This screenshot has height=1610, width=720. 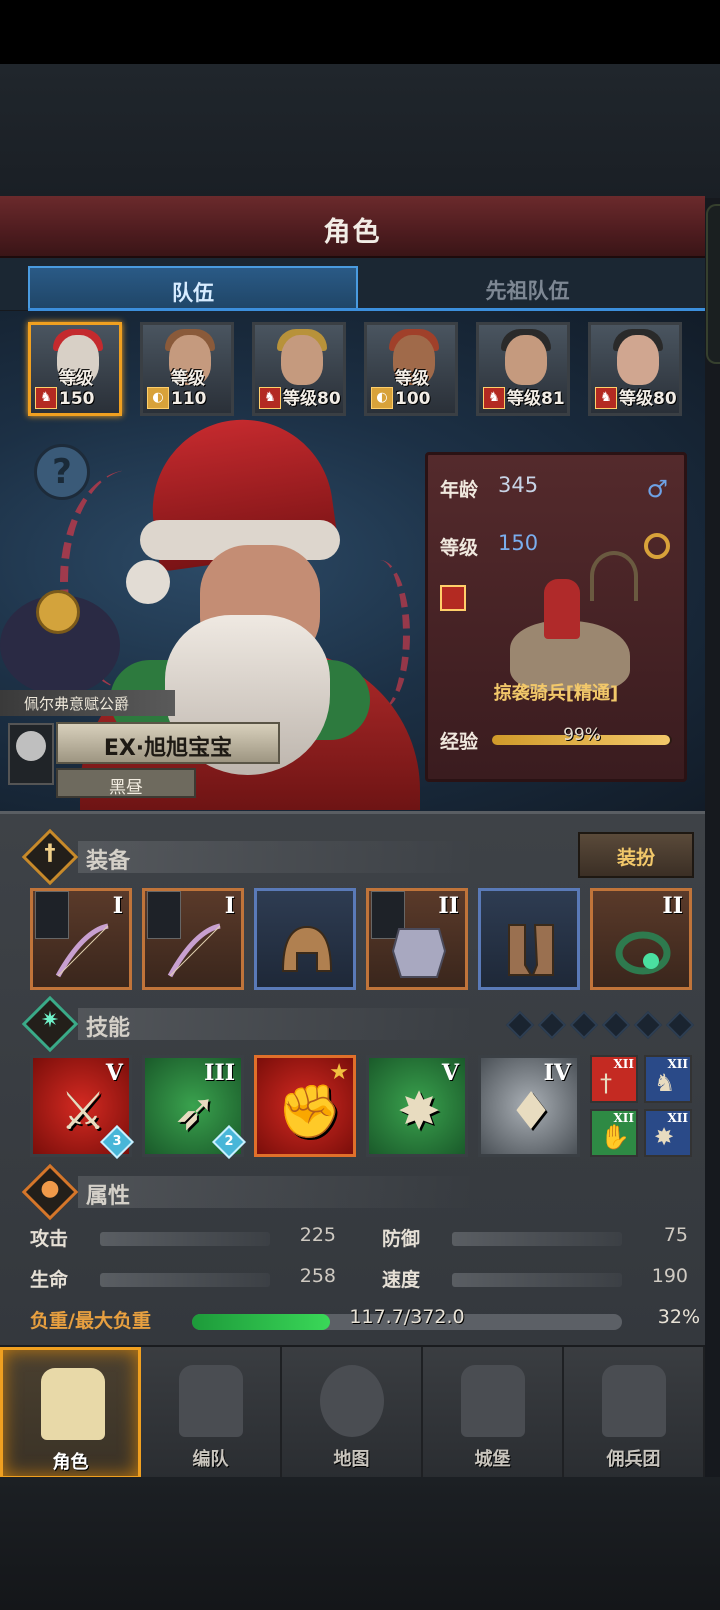 What do you see at coordinates (419, 1112) in the screenshot?
I see `crystal-burst-icon: ✸` at bounding box center [419, 1112].